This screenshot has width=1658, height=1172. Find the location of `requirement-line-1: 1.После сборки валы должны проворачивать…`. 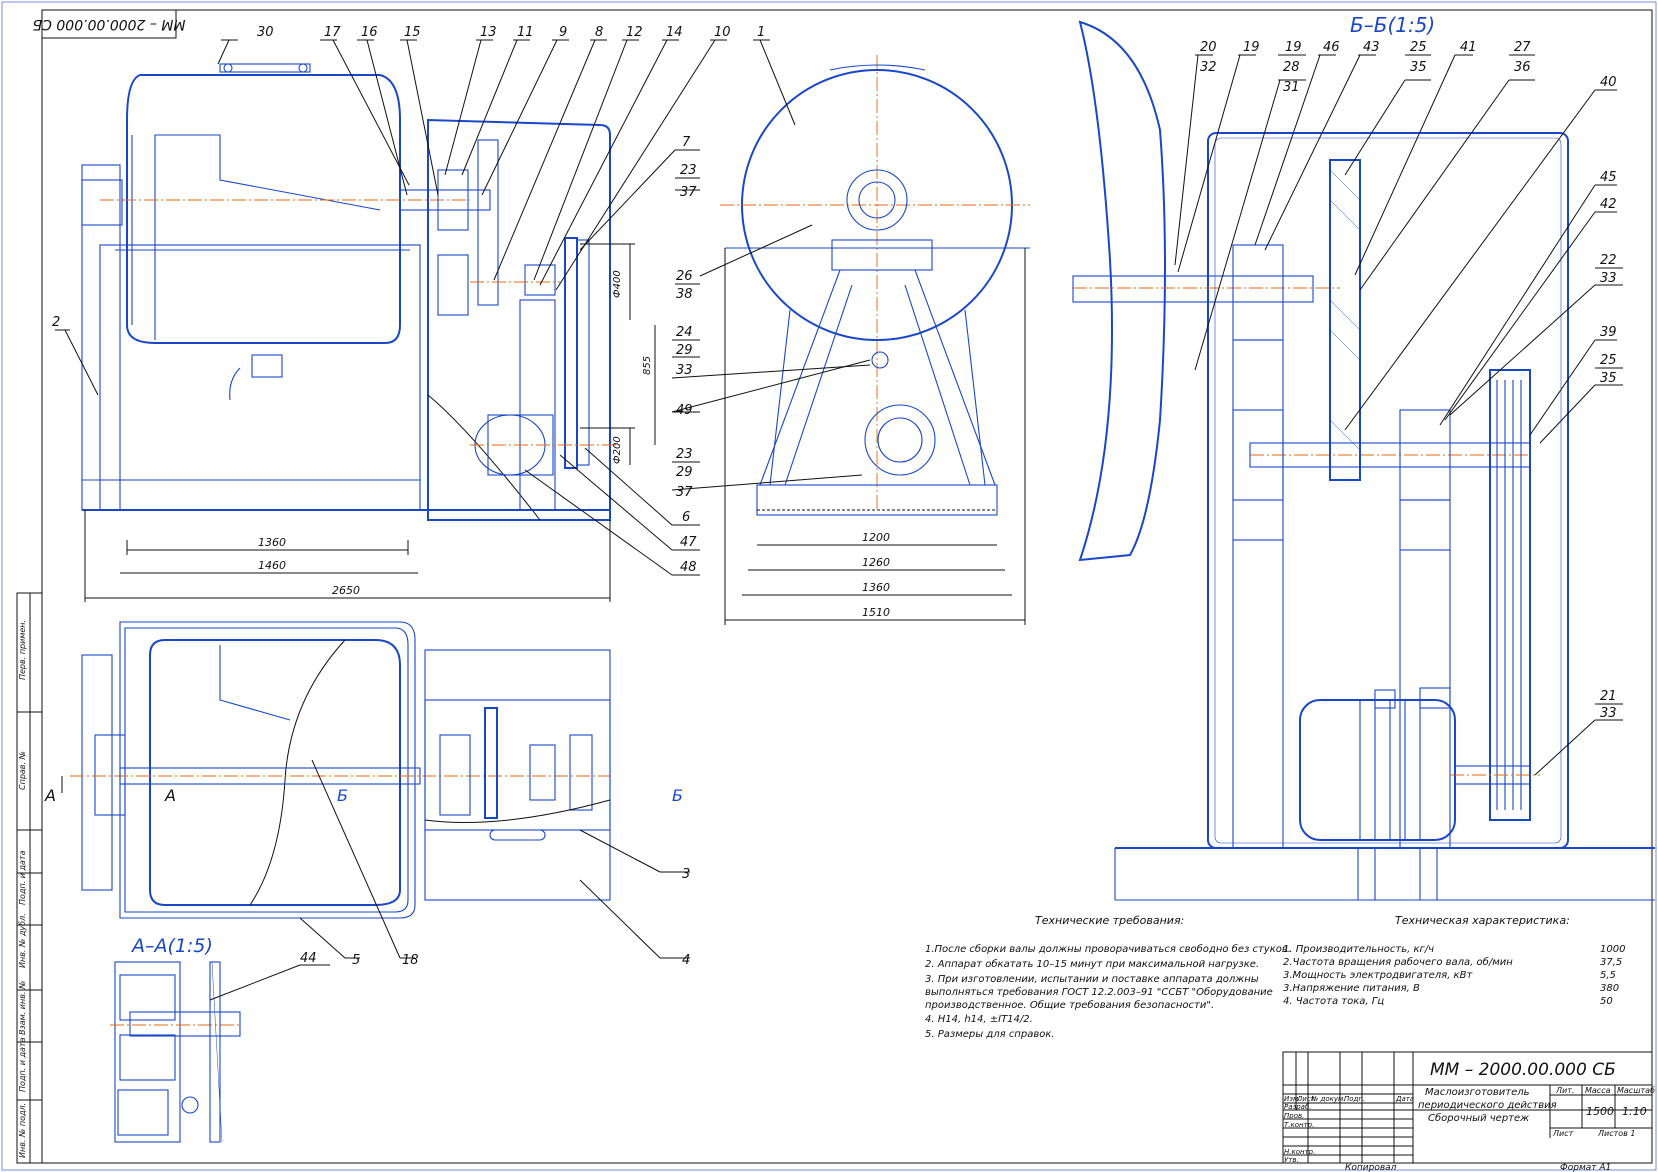

requirement-line-1: 1.После сборки валы должны проворачивать… is located at coordinates (1108, 949).